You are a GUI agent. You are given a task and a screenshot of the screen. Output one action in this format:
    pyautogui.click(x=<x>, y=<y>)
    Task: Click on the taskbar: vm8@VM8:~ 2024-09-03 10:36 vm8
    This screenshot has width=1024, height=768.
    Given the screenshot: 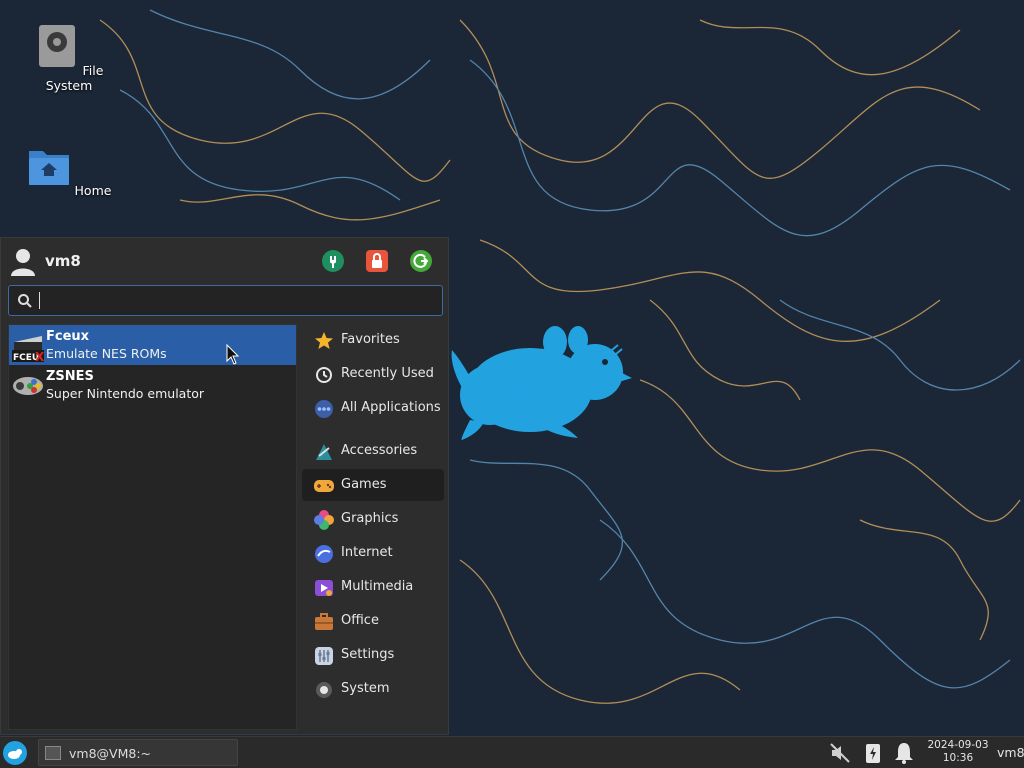 What is the action you would take?
    pyautogui.click(x=512, y=752)
    